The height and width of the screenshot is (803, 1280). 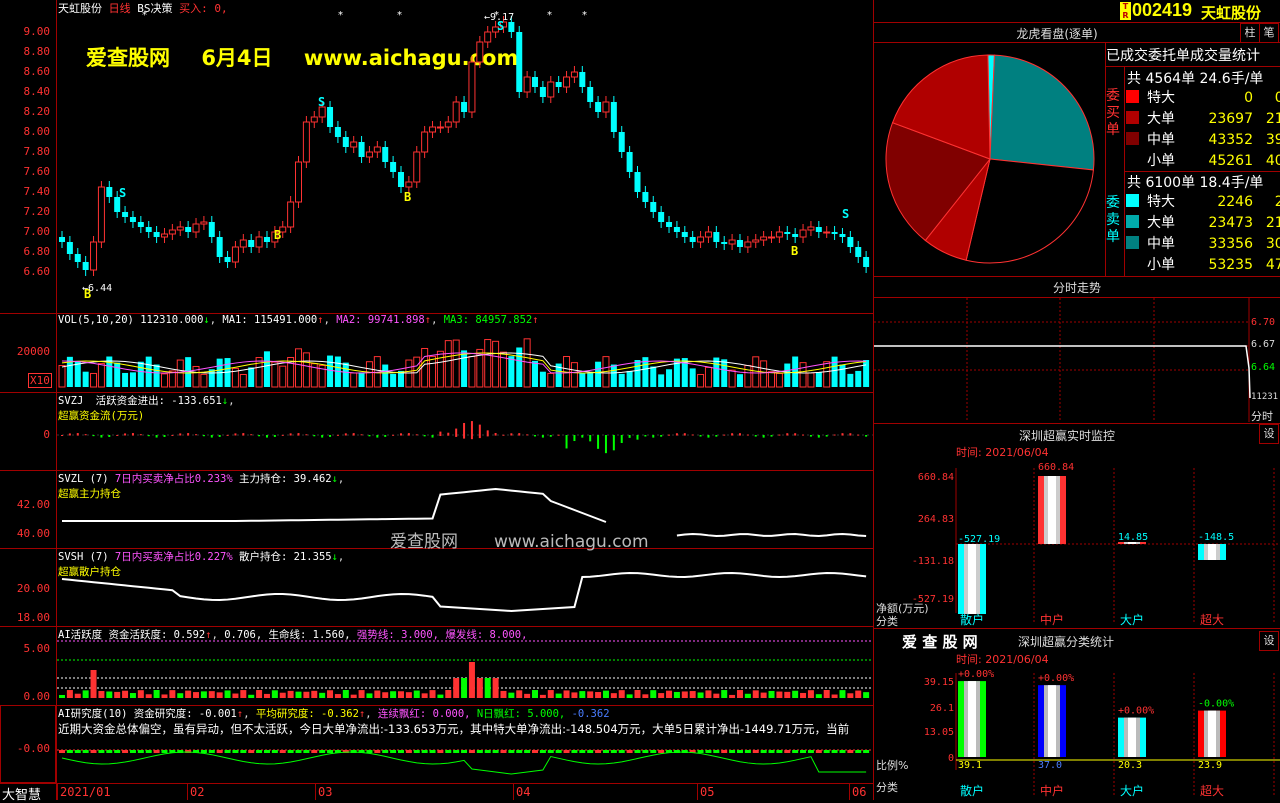 What do you see at coordinates (1269, 641) in the screenshot?
I see `stats-settings-button: 设` at bounding box center [1269, 641].